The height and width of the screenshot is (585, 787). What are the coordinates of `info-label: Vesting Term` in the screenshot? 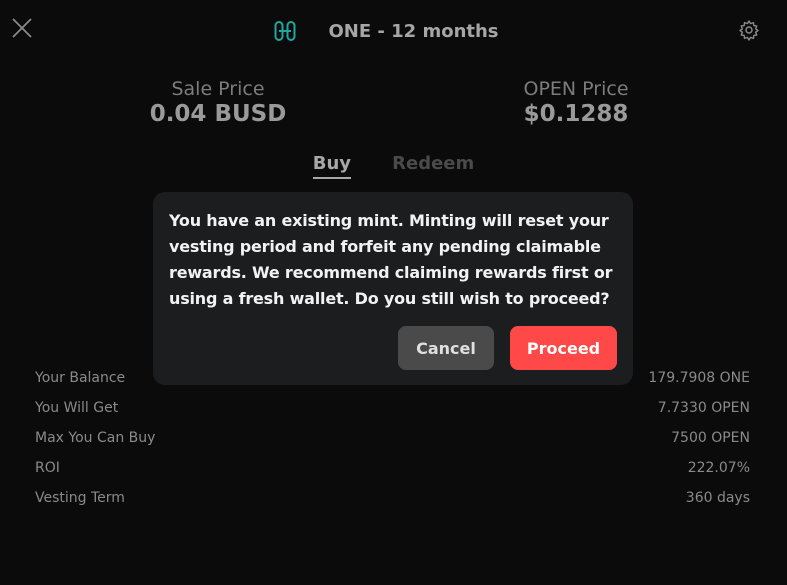 It's located at (80, 498).